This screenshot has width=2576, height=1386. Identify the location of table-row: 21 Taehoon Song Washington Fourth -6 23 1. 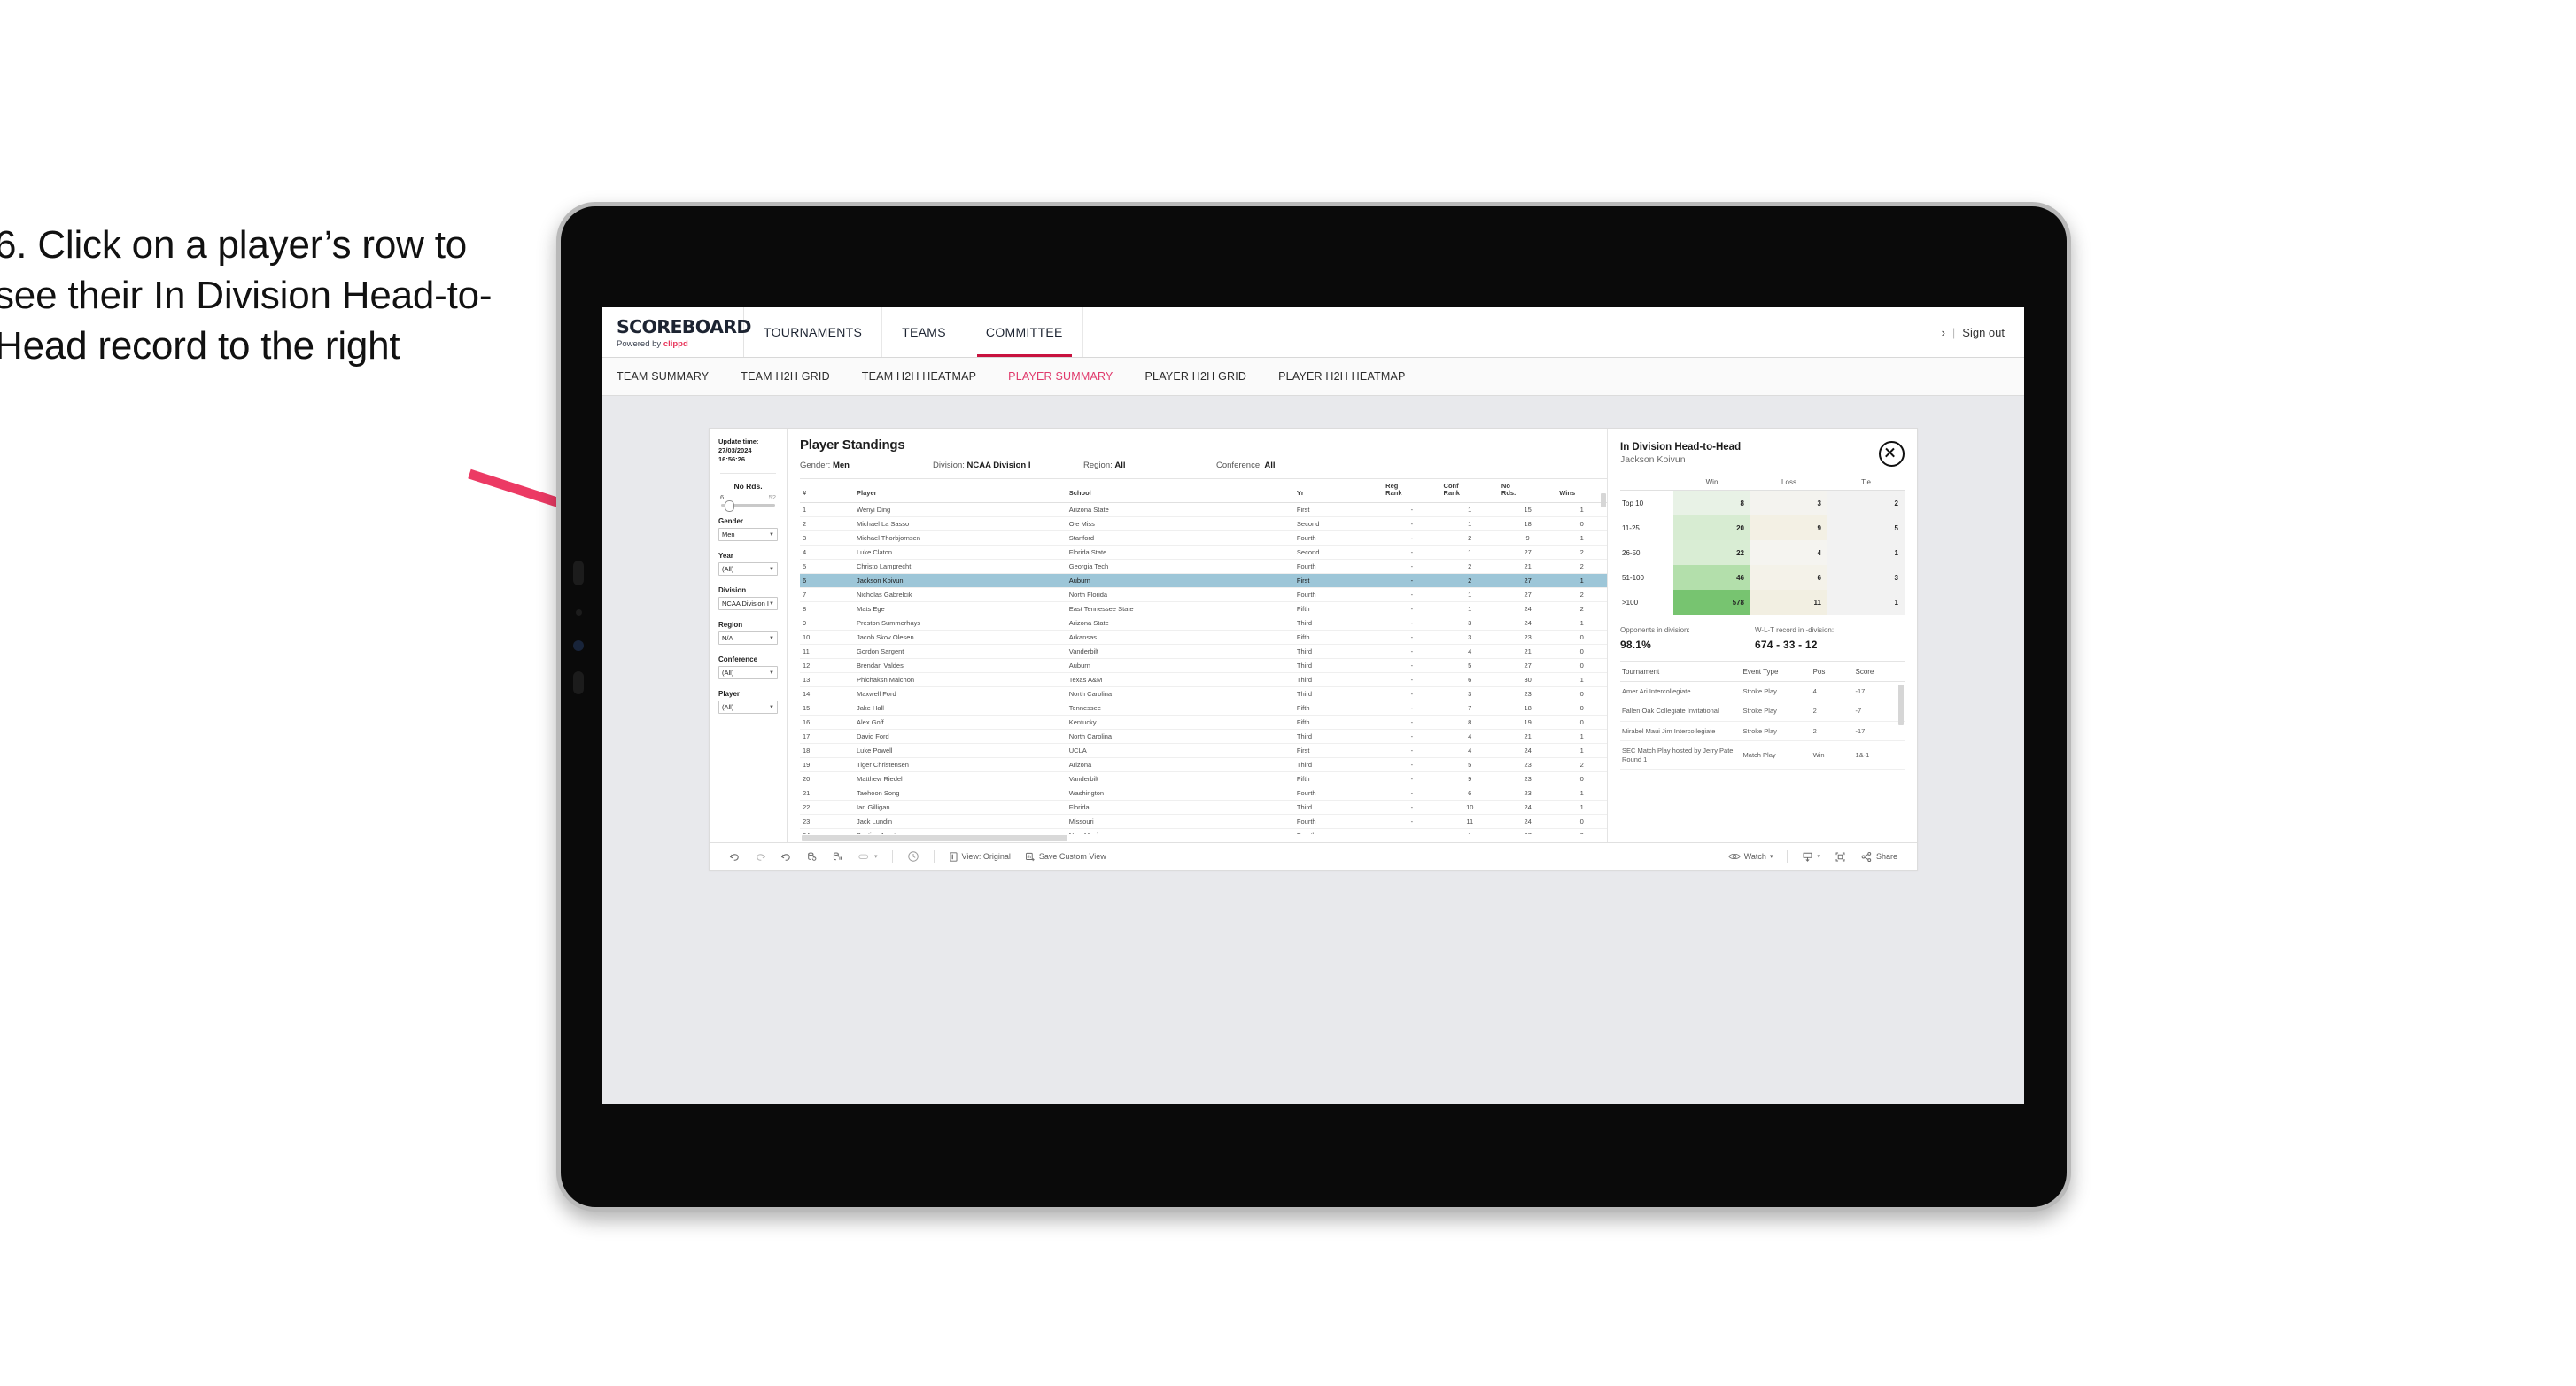
(1203, 793).